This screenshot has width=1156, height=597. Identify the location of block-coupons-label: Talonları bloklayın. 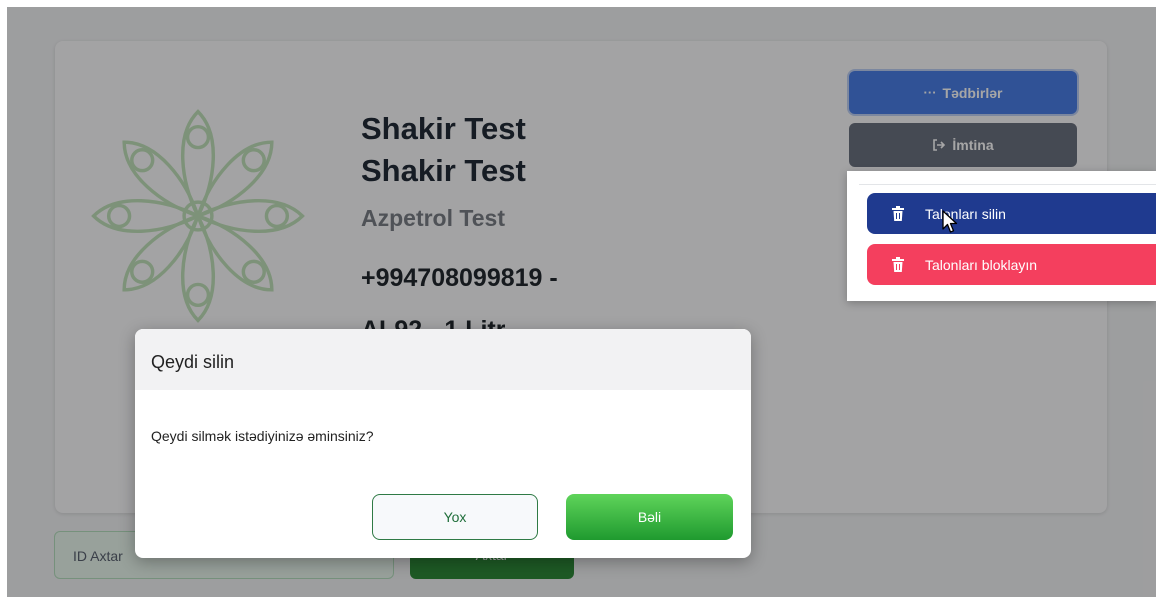
(981, 264).